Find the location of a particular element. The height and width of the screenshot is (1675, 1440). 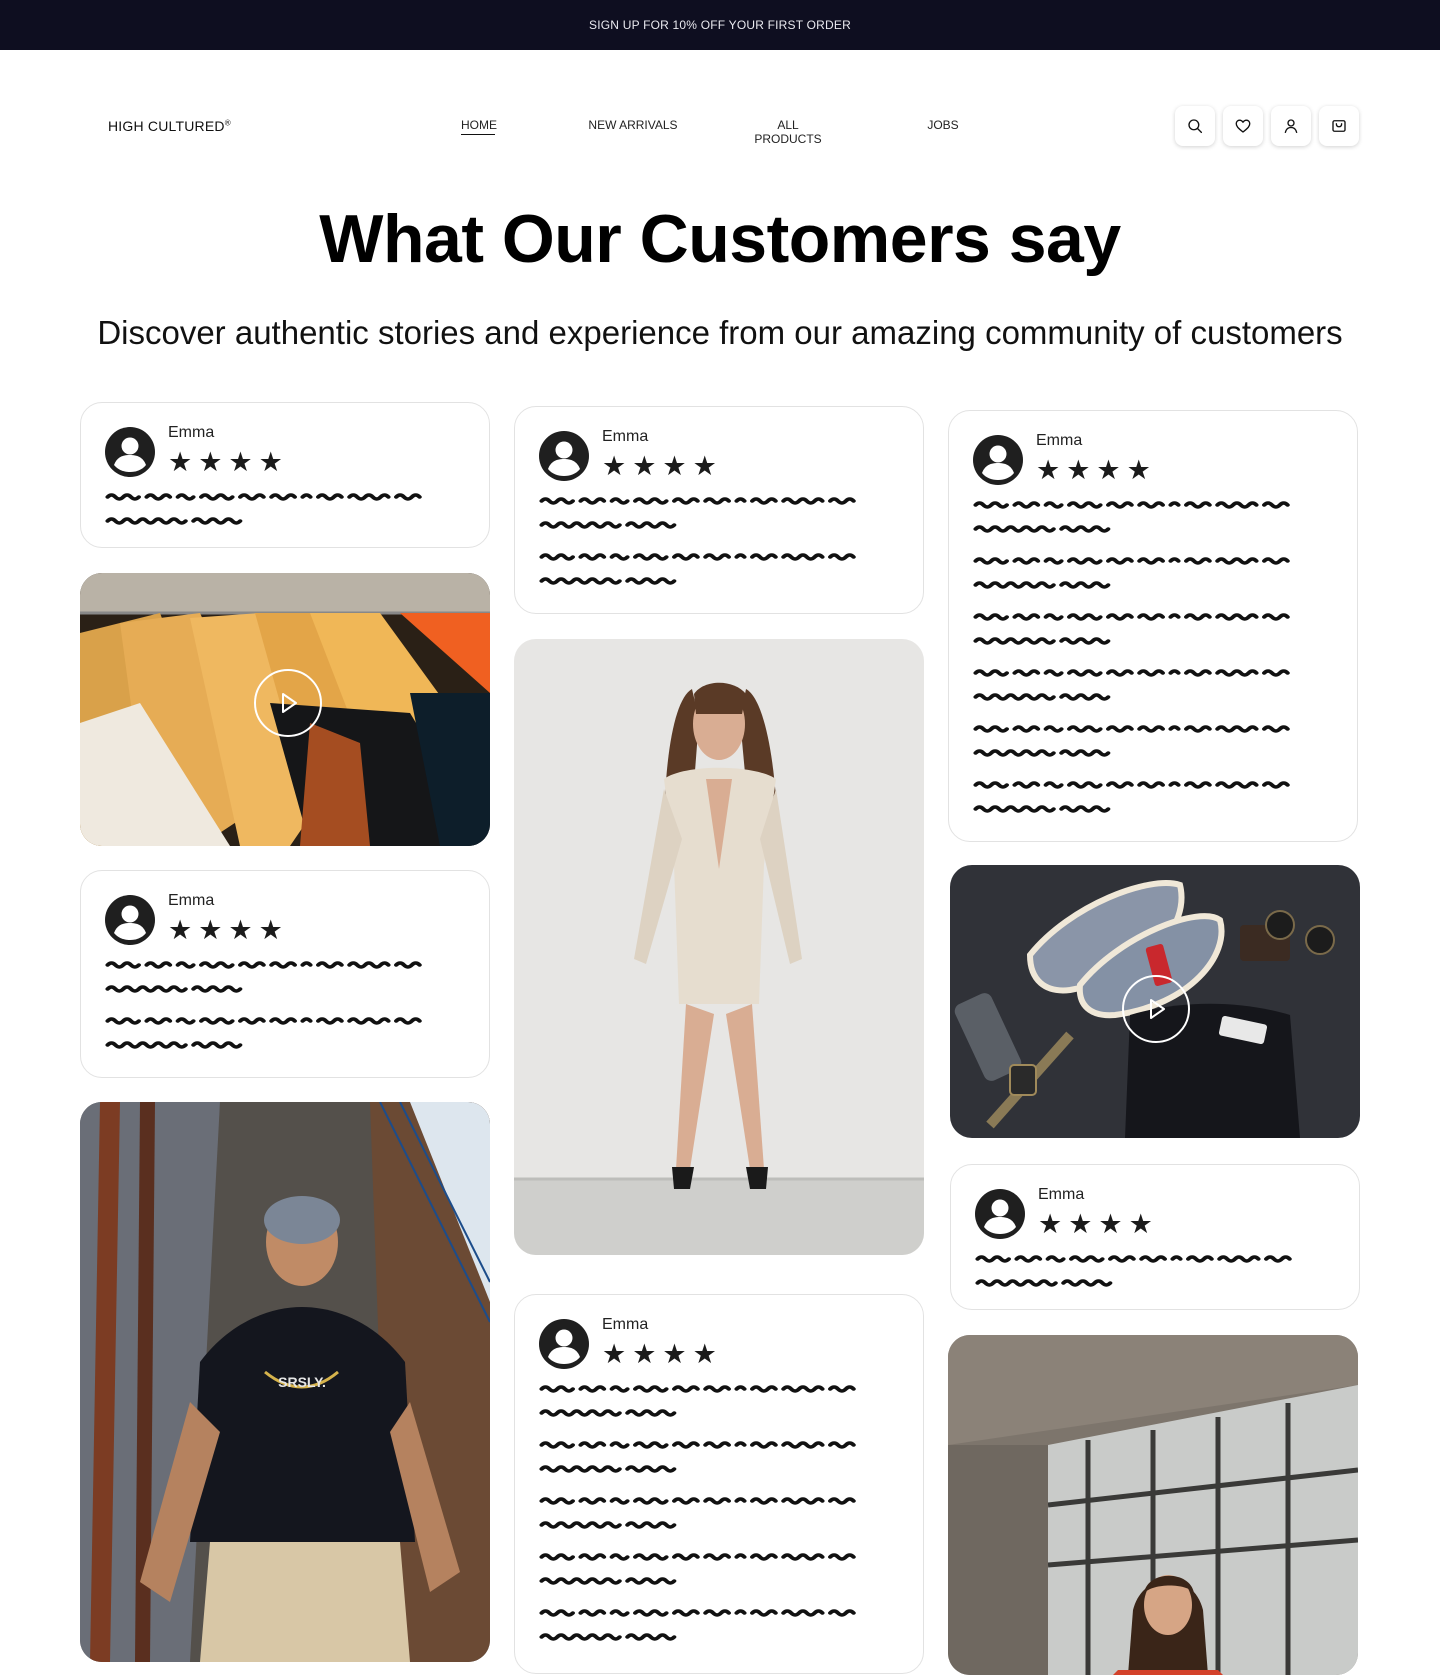

promo-text: SIGN UP FOR 10% OFF YOUR FIRST ORDER is located at coordinates (720, 25).